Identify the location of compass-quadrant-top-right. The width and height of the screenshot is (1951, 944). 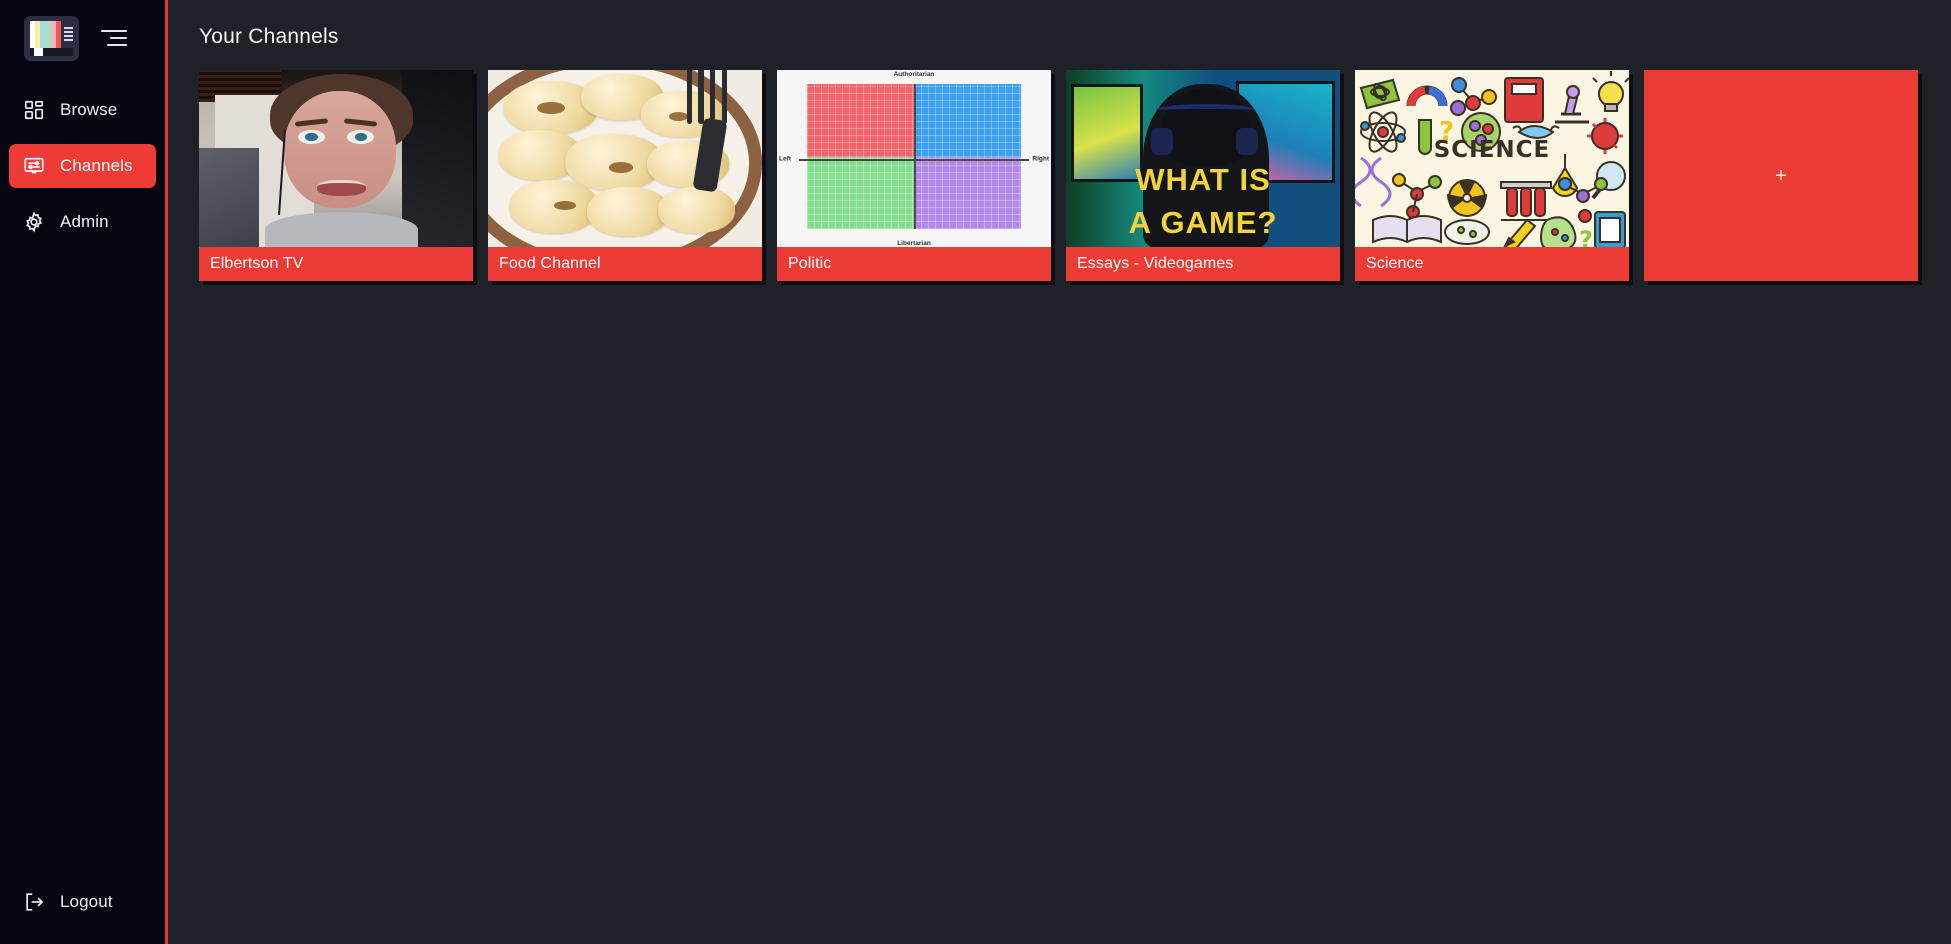
(967, 120).